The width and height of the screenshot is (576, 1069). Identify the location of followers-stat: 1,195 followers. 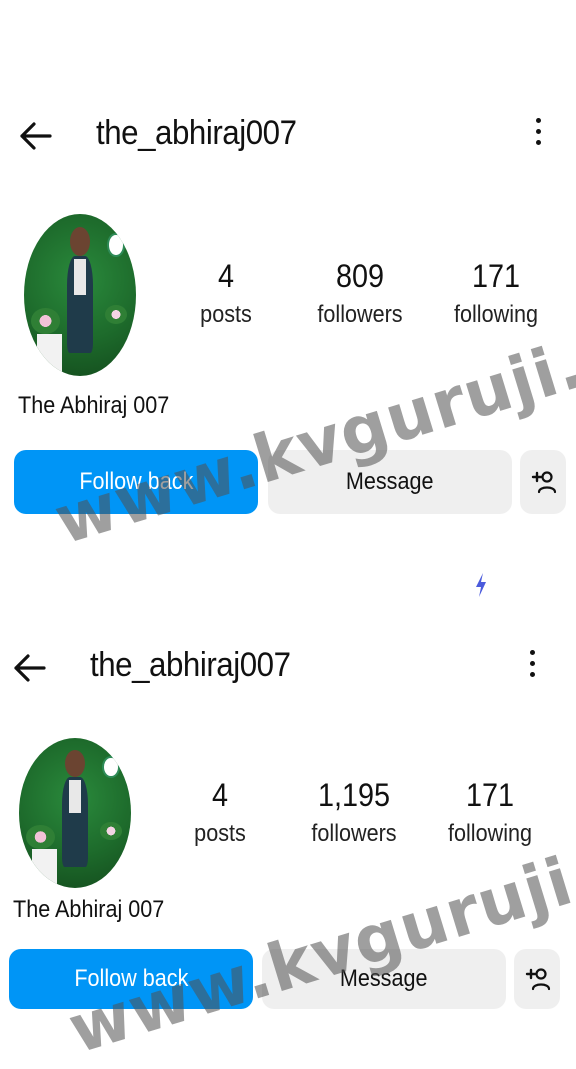
(354, 813).